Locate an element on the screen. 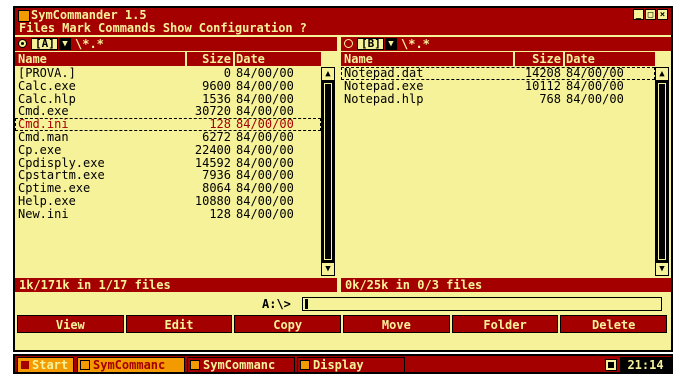  right-scrollbar: ▲ ▼ is located at coordinates (662, 171).